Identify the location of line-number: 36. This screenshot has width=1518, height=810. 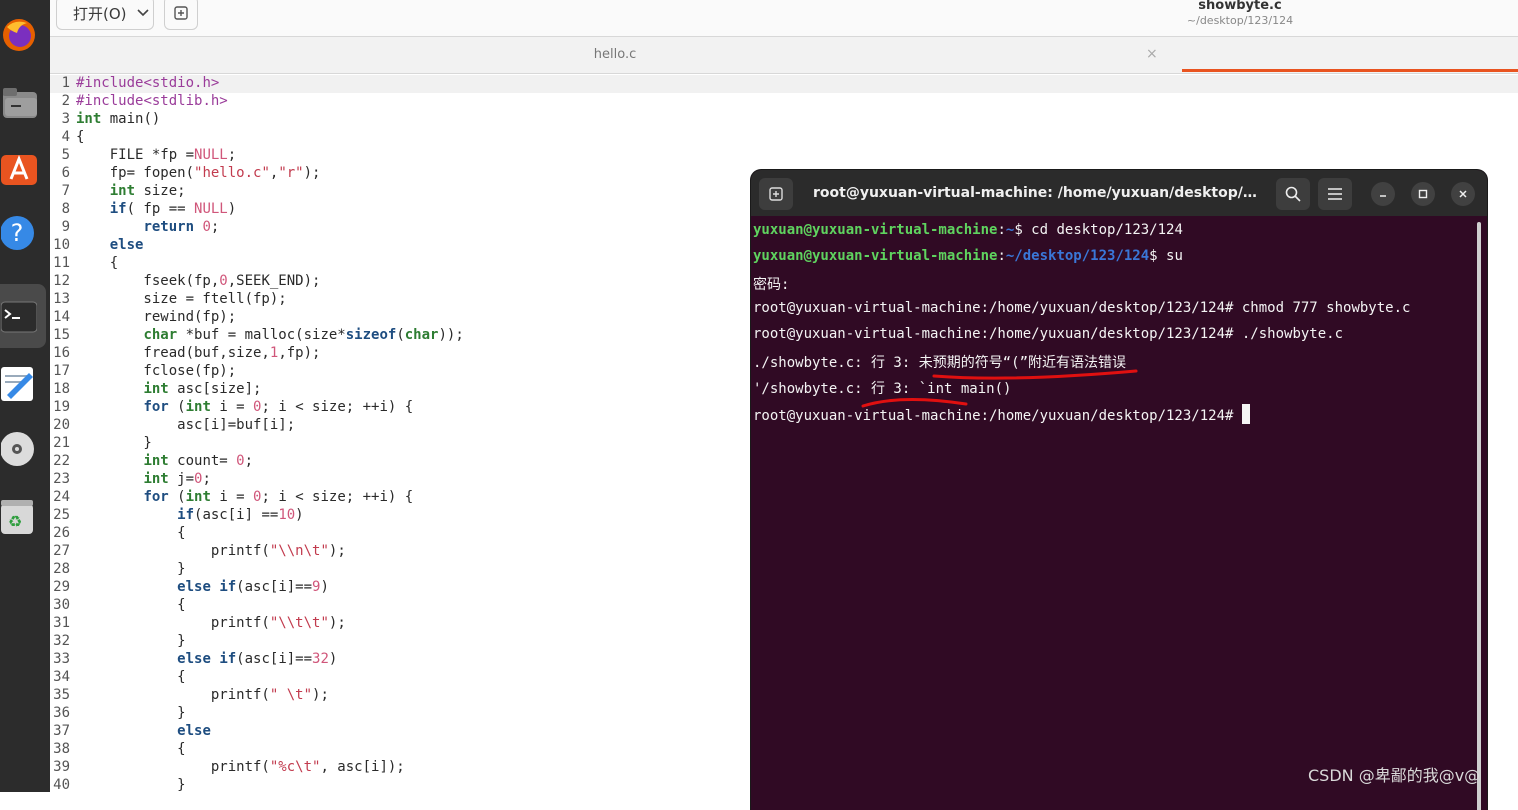
(61, 713).